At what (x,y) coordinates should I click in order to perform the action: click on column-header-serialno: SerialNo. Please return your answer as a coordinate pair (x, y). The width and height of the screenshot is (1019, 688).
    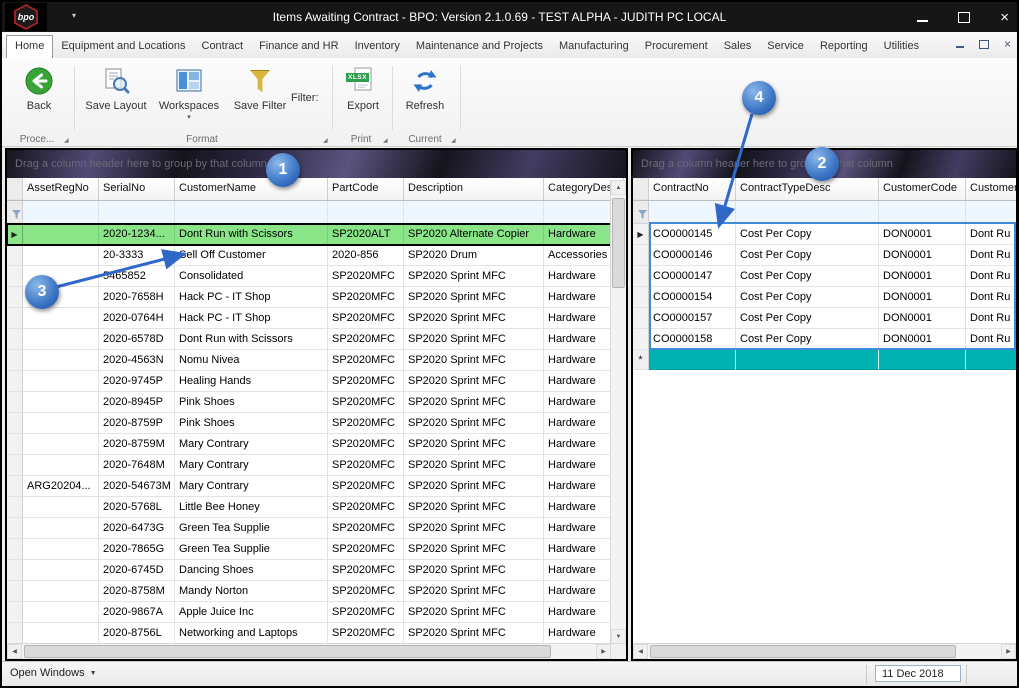
    Looking at the image, I should click on (137, 189).